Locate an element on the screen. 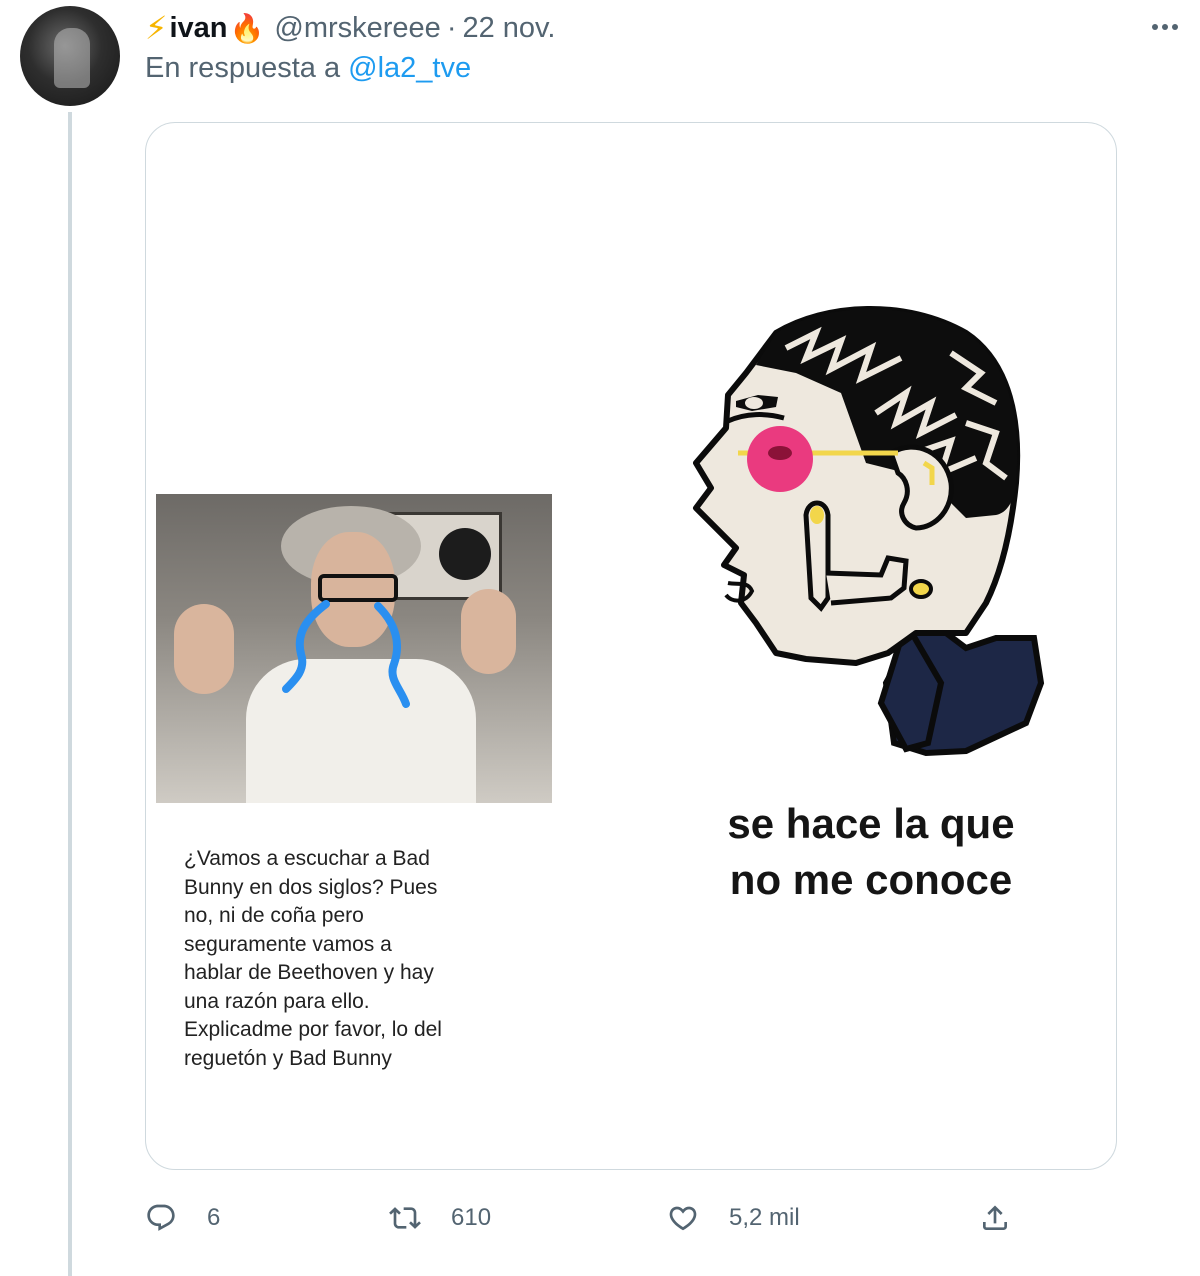 Image resolution: width=1200 pixels, height=1276 pixels. author-handle: @mrskereee is located at coordinates (357, 28).